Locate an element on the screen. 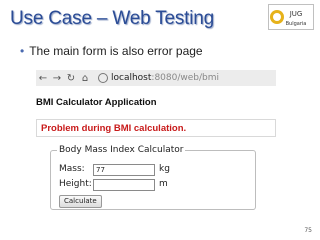 The image size is (320, 240). svg-text: JUG is located at coordinates (296, 14).